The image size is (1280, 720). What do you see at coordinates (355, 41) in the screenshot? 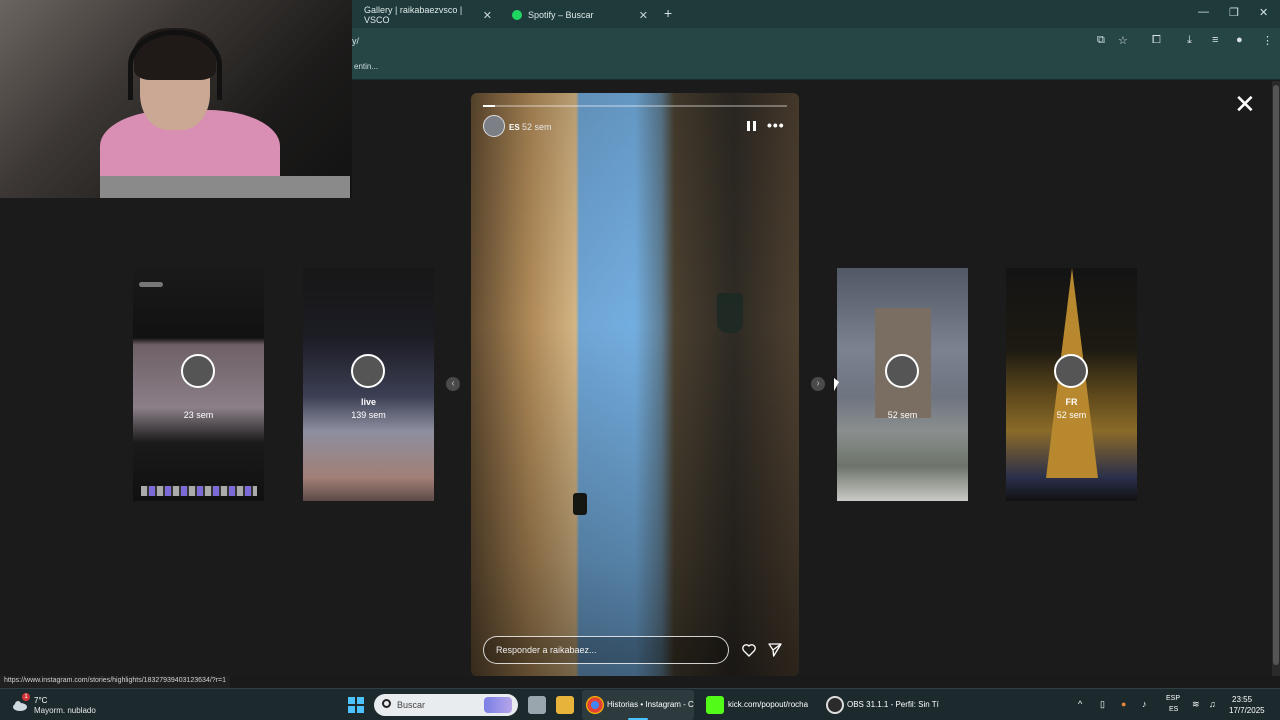
I see `url-text: y/` at bounding box center [355, 41].